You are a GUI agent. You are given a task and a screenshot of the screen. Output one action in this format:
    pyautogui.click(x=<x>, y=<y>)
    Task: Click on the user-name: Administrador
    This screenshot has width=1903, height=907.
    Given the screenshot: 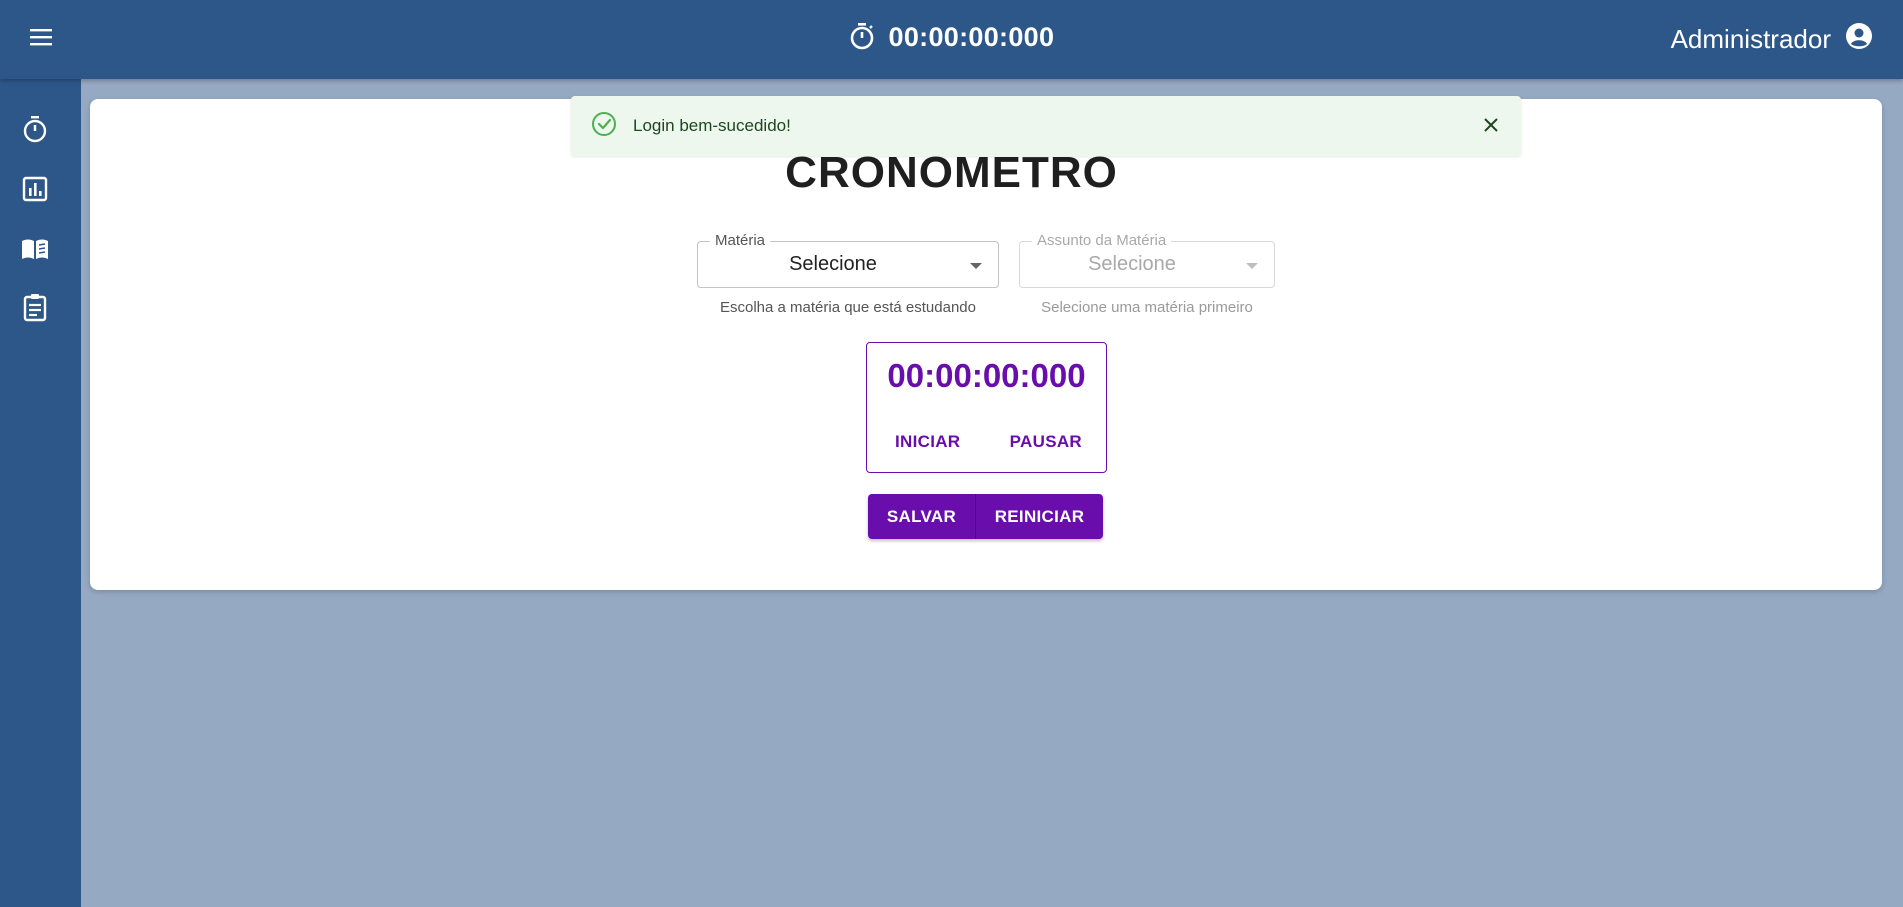 What is the action you would take?
    pyautogui.click(x=1750, y=39)
    